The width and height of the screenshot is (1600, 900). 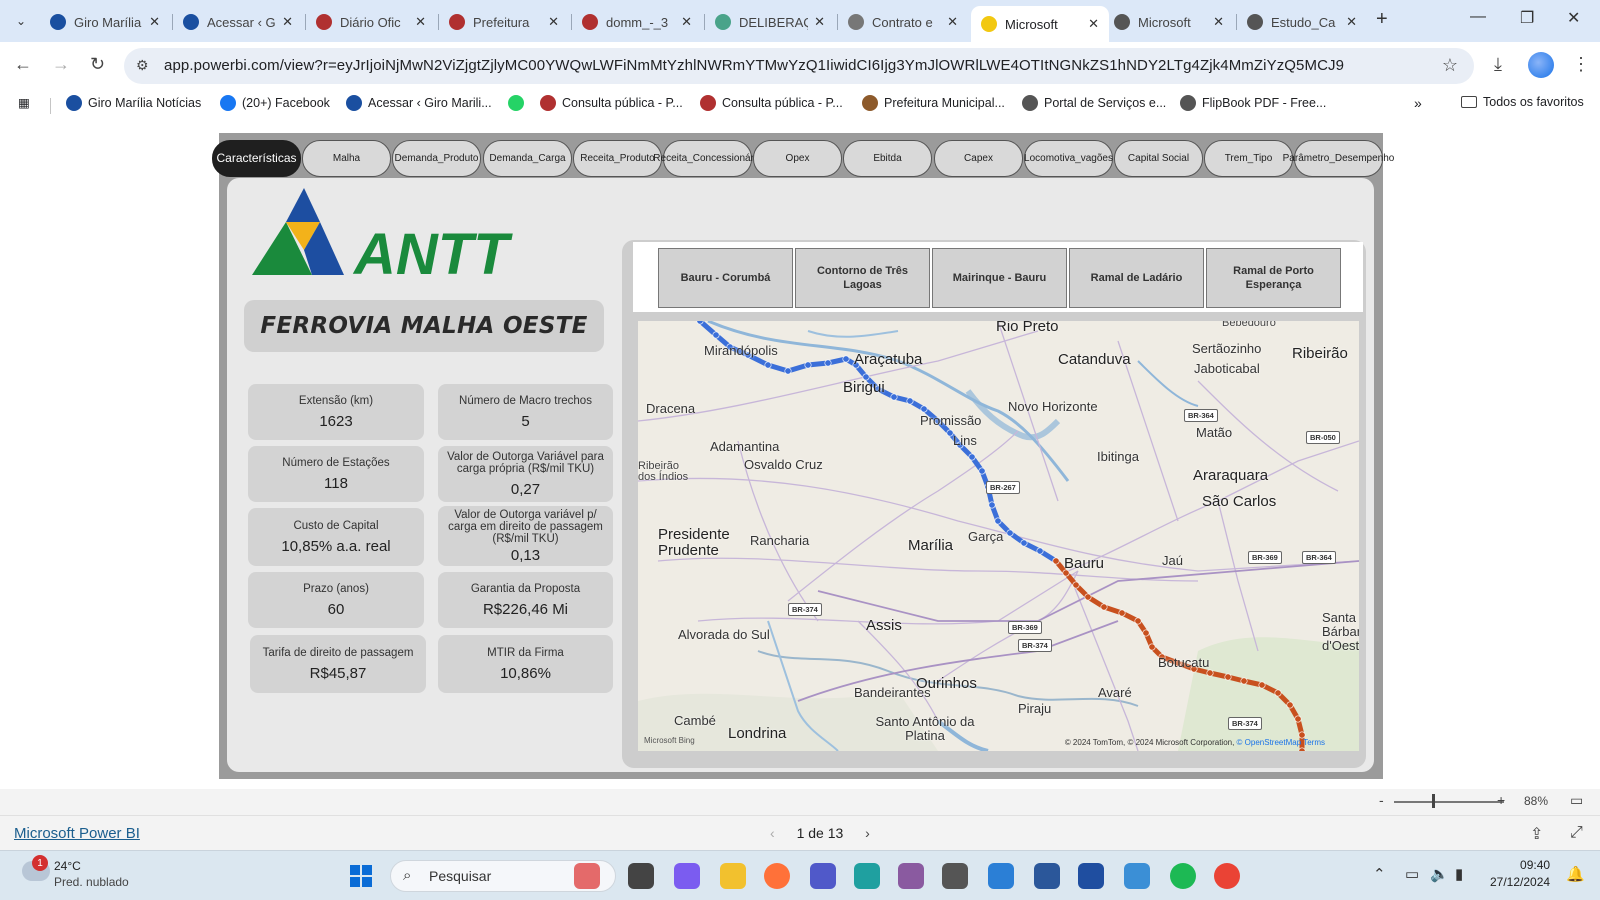 What do you see at coordinates (862, 278) in the screenshot?
I see `segment-tab: Contorno de Três Lagoas` at bounding box center [862, 278].